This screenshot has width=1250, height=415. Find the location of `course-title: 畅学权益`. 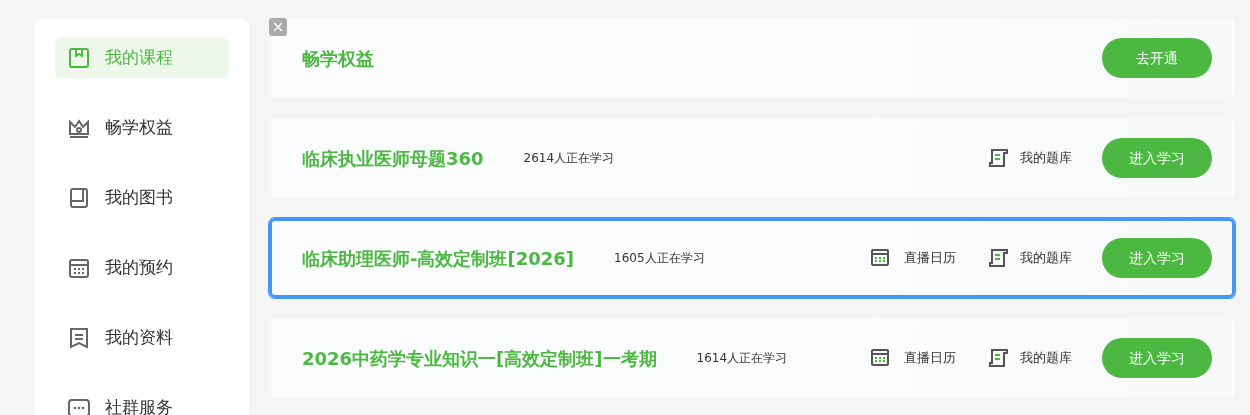

course-title: 畅学权益 is located at coordinates (338, 58).